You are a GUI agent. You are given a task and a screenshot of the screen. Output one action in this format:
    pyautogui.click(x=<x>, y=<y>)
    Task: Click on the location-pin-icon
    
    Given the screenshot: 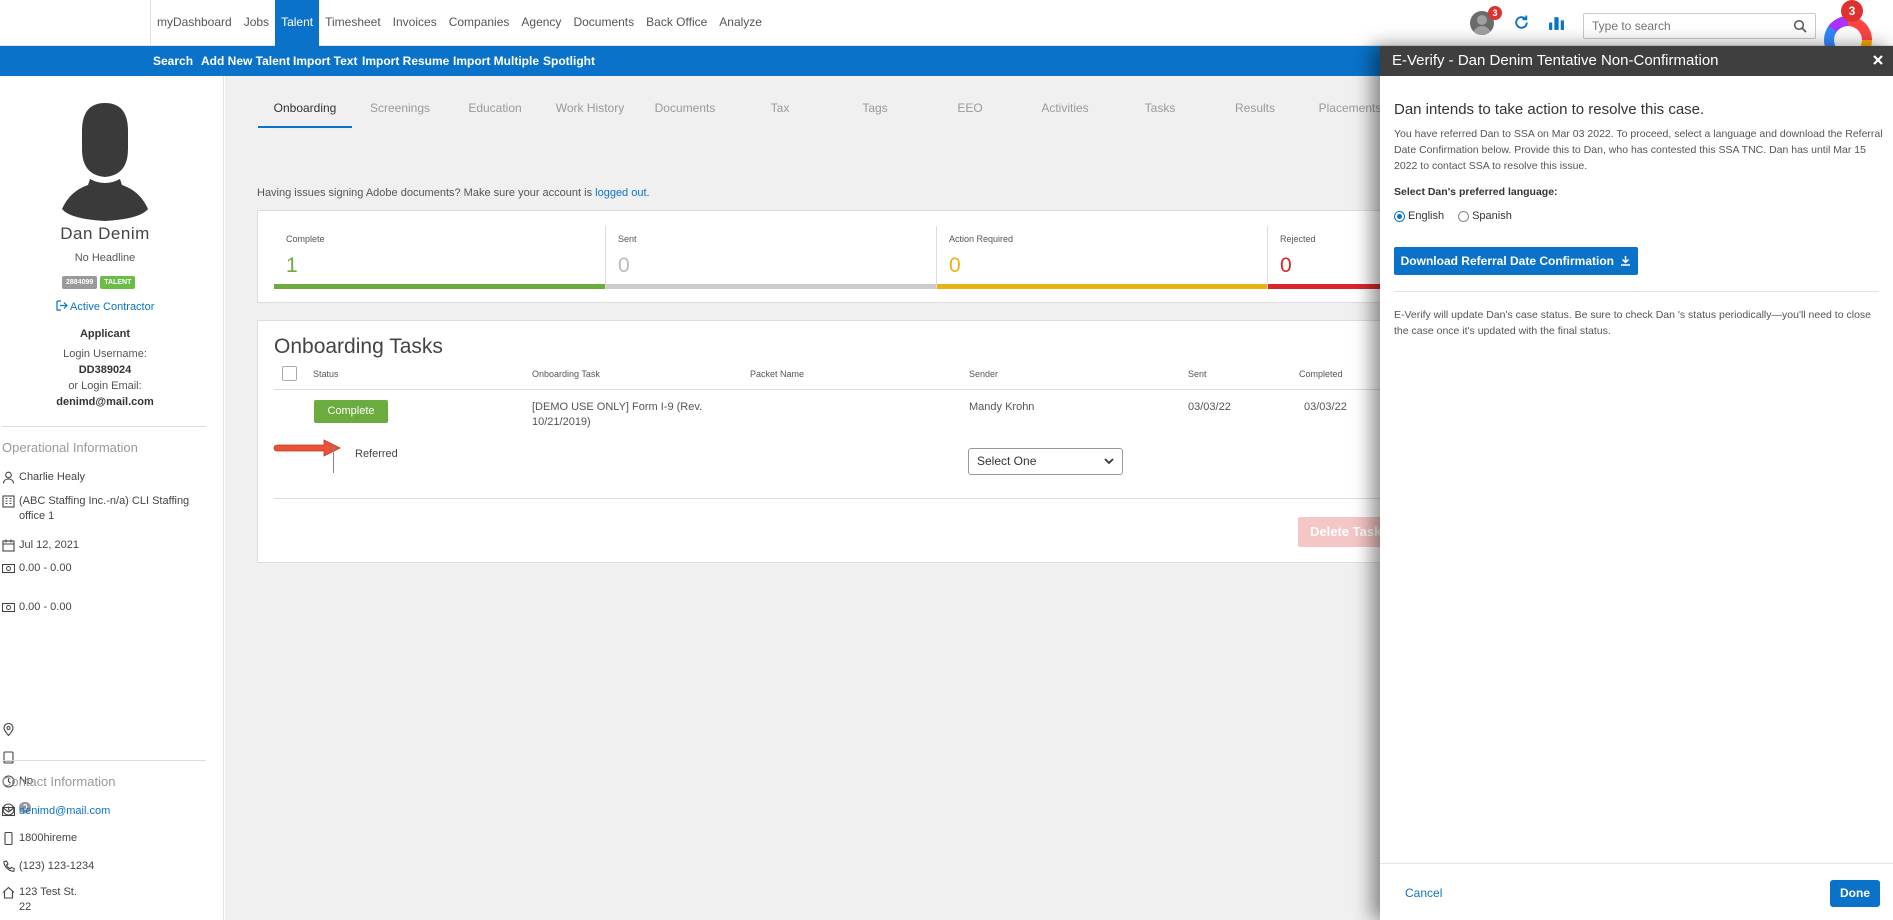 What is the action you would take?
    pyautogui.click(x=8, y=729)
    